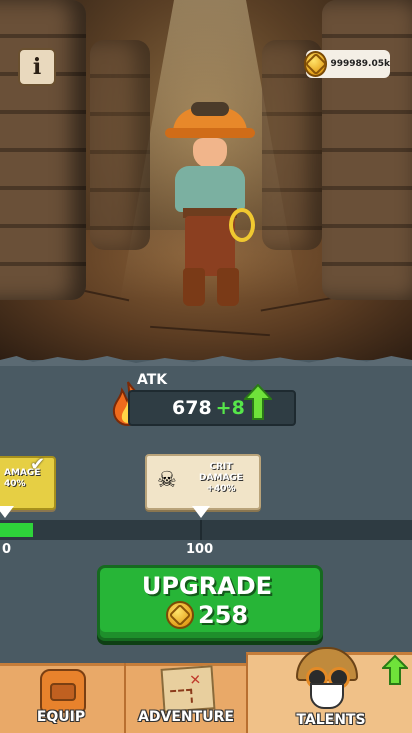  Describe the element at coordinates (167, 480) in the screenshot. I see `skull-icon: ☠` at that location.